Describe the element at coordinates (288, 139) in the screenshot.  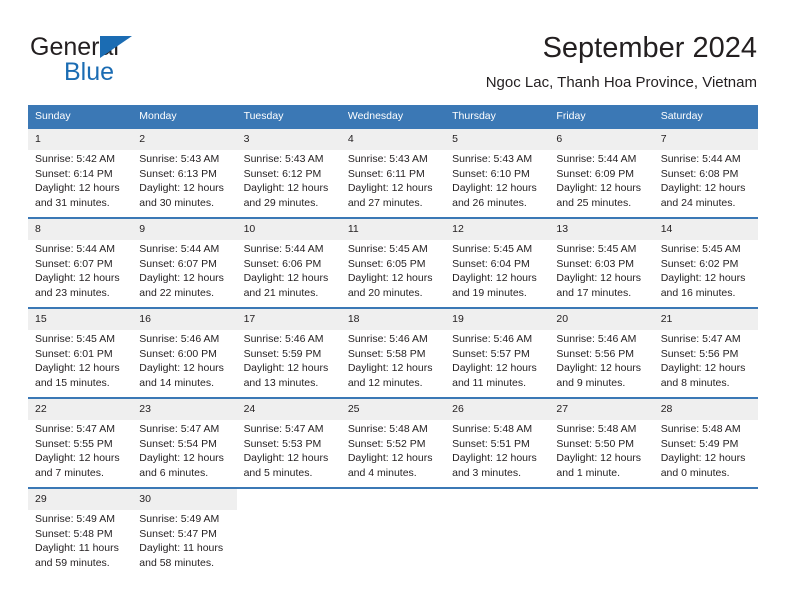
I see `day-number: 3` at that location.